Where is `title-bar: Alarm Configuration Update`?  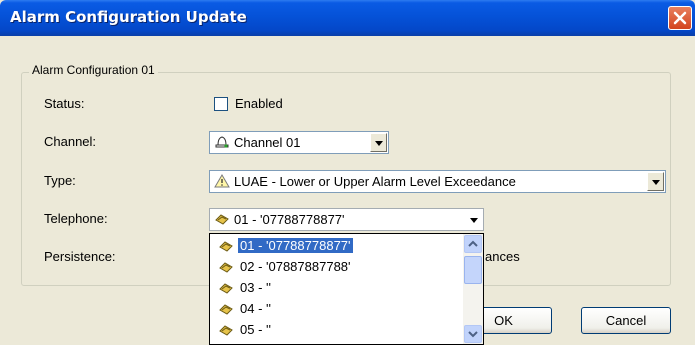
title-bar: Alarm Configuration Update is located at coordinates (347, 18).